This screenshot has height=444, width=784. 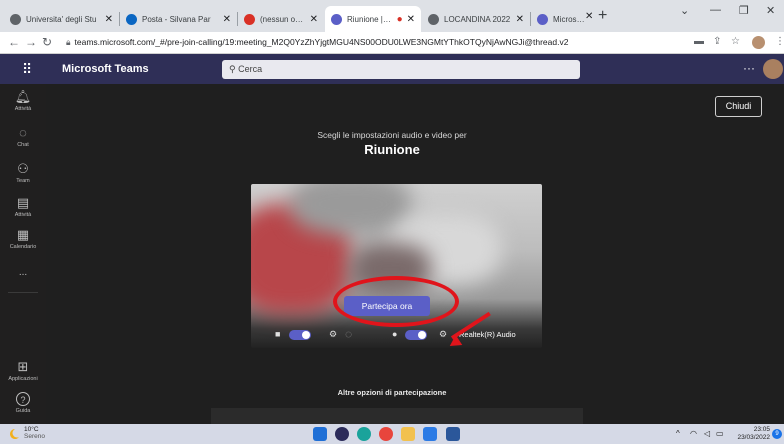 I want to click on teams-icon: ⚇, so click(x=23, y=168).